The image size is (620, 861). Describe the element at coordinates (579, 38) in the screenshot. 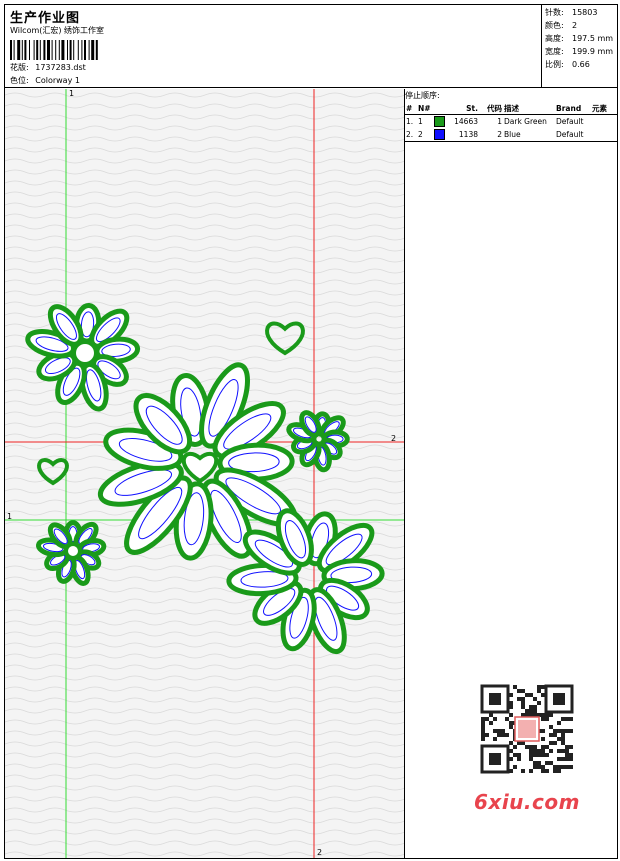

I see `stat-height: 高度: 197.5 mm` at that location.